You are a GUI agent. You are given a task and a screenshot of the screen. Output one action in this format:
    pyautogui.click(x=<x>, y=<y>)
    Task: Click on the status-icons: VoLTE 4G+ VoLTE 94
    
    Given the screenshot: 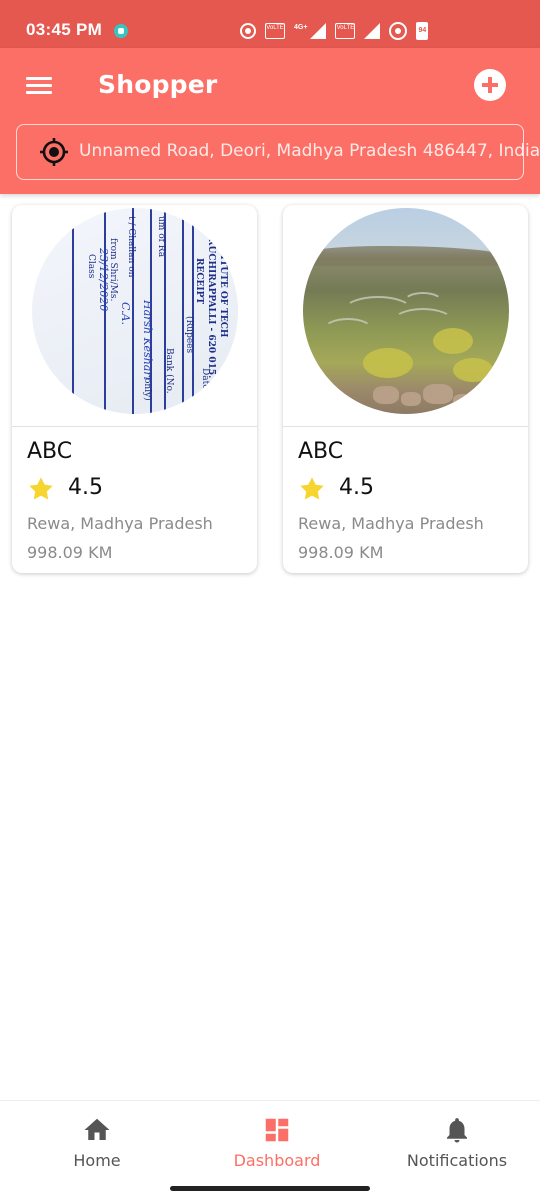 What is the action you would take?
    pyautogui.click(x=334, y=31)
    